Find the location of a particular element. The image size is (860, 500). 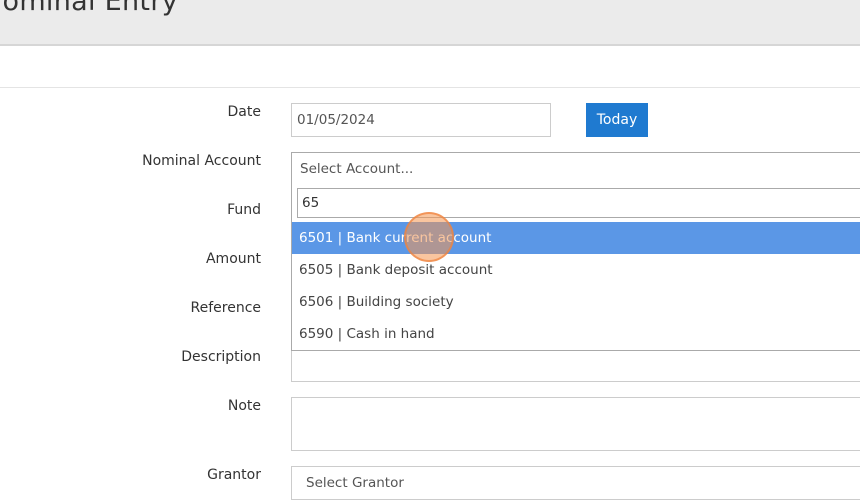

date-input is located at coordinates (421, 120).